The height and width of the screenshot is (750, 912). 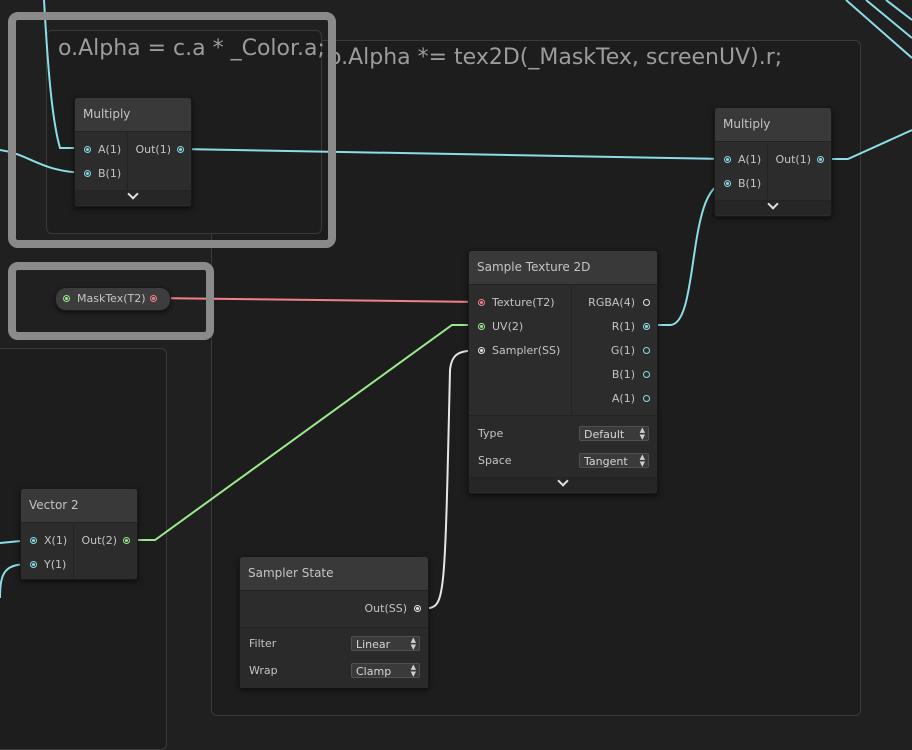 What do you see at coordinates (623, 326) in the screenshot?
I see `port-label: R(1)` at bounding box center [623, 326].